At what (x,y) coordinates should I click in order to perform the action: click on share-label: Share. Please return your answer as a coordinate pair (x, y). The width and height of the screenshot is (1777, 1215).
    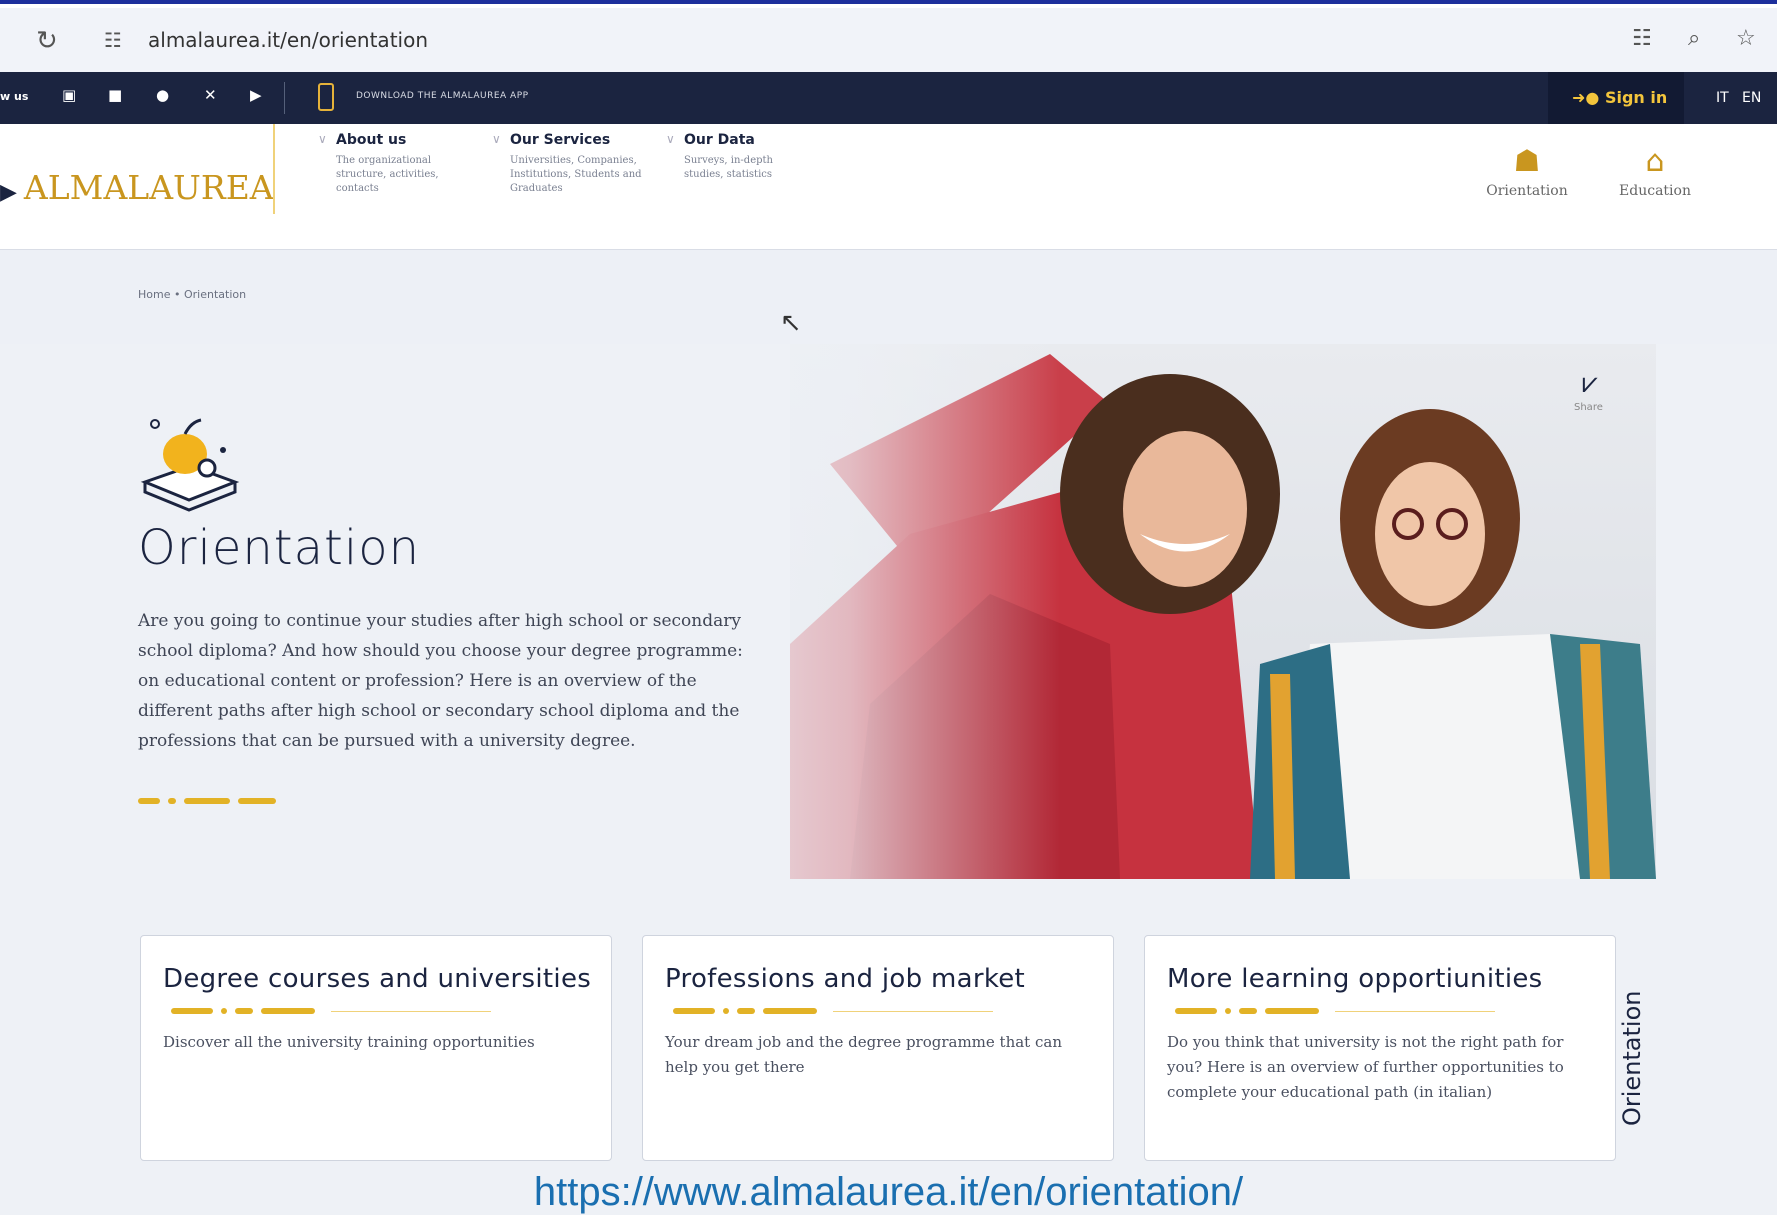
    Looking at the image, I should click on (1588, 407).